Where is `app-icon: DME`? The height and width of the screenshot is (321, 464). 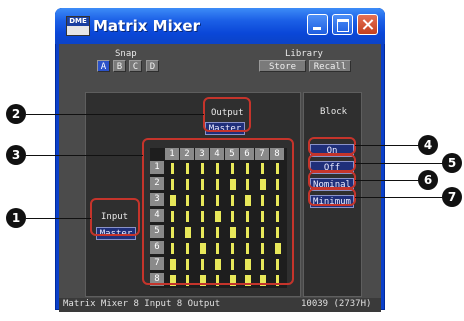 app-icon: DME is located at coordinates (78, 26).